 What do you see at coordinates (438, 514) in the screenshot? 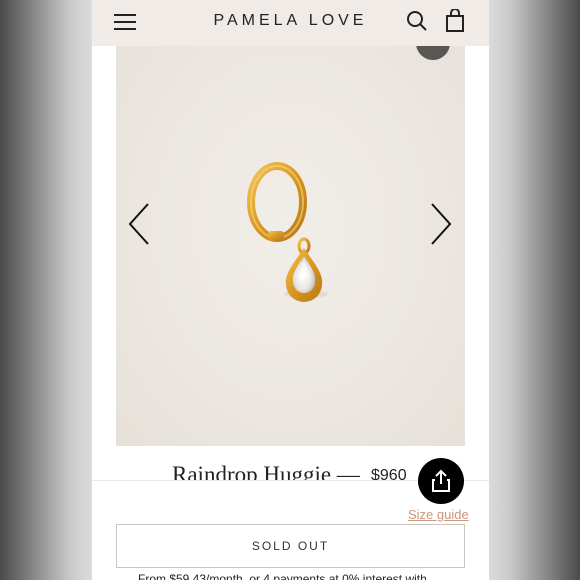
I see `size-guide-link: Size guide` at bounding box center [438, 514].